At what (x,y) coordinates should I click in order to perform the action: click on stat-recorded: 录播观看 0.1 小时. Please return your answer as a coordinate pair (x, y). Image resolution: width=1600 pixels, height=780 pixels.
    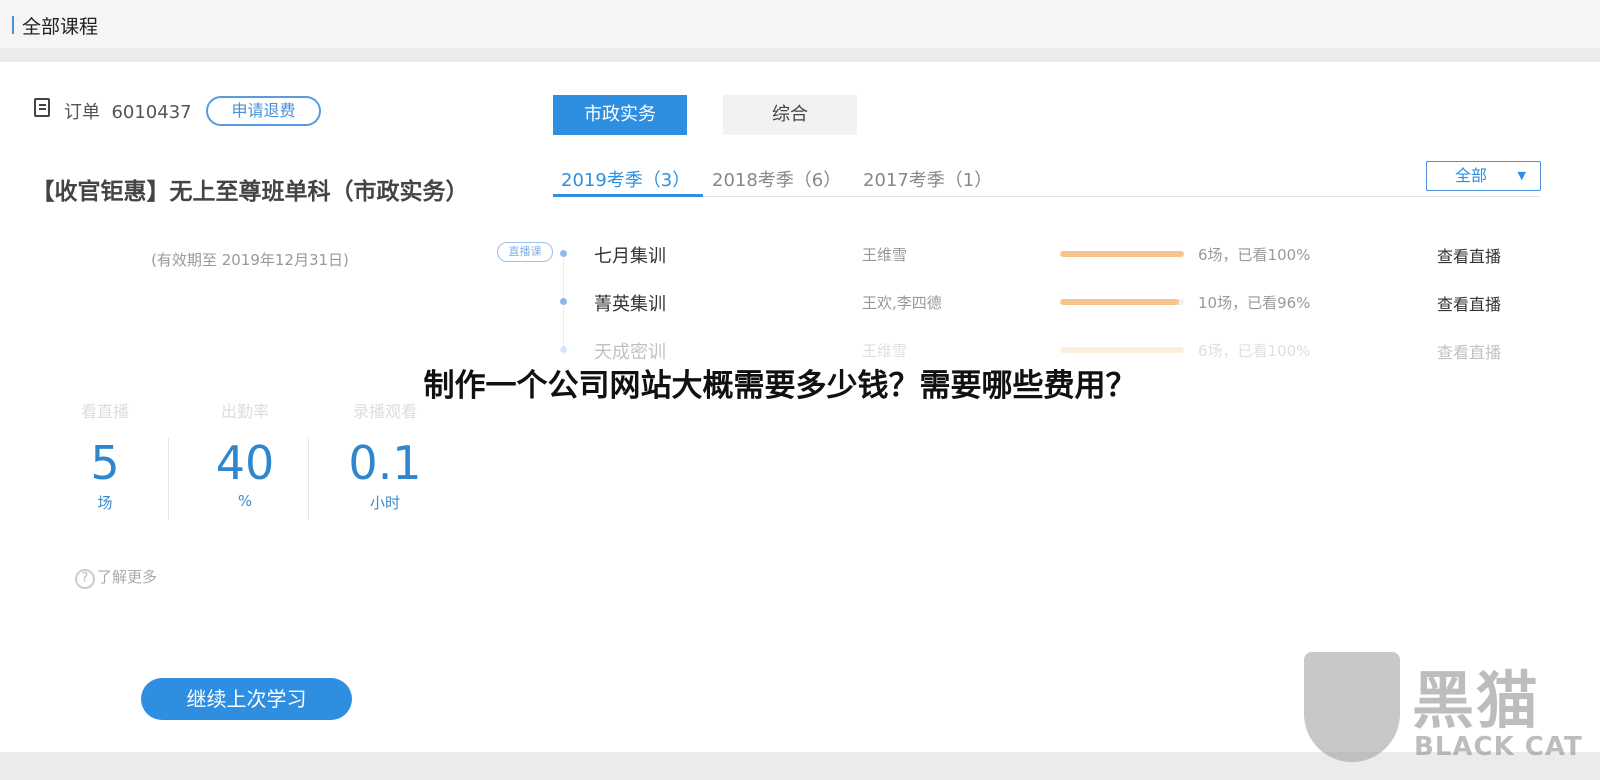
    Looking at the image, I should click on (385, 455).